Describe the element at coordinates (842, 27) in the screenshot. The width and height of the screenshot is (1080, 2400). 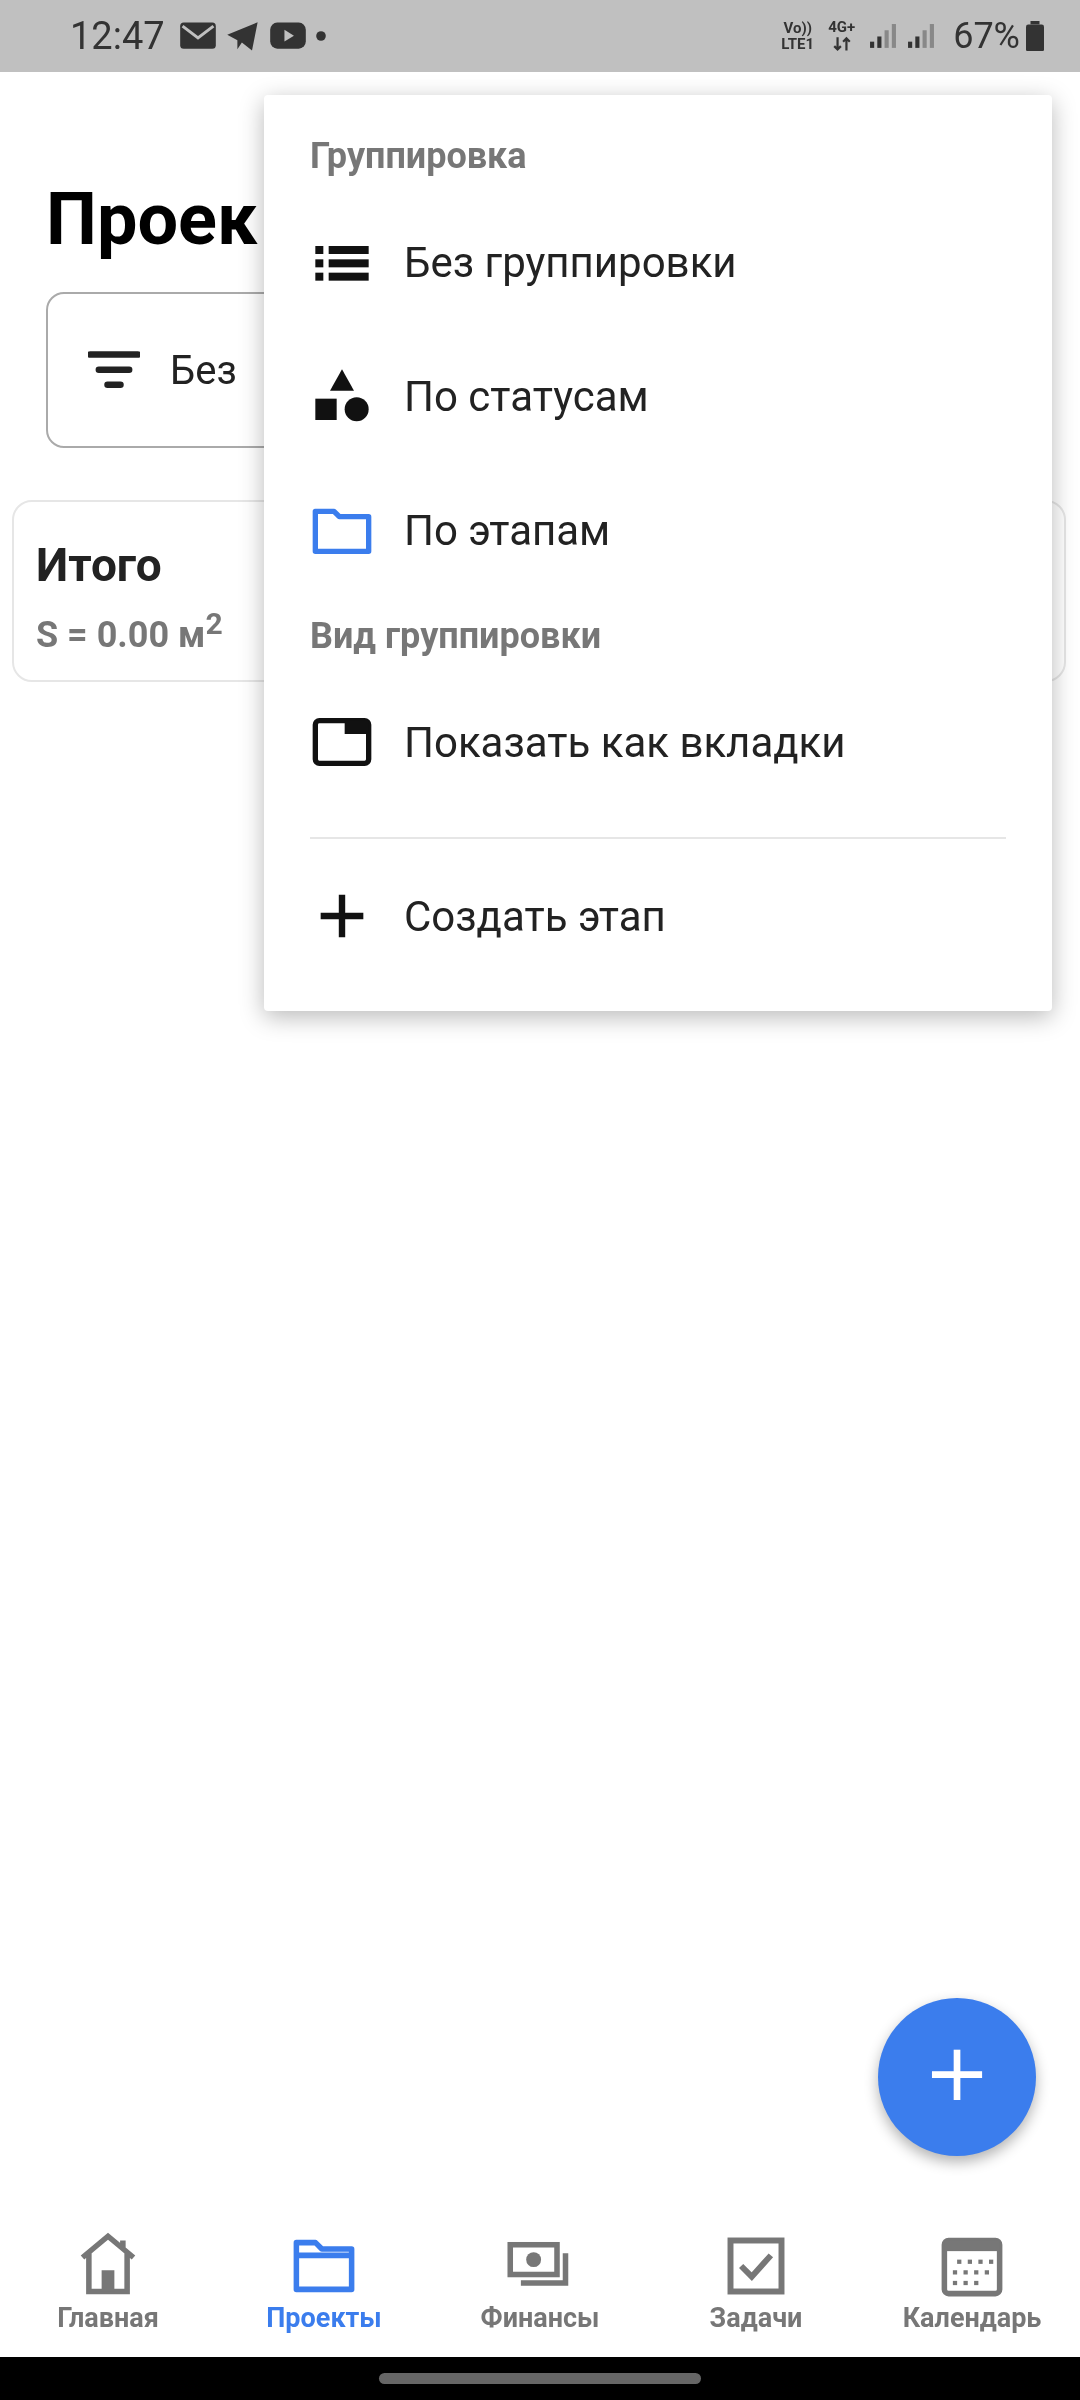
I see `network-label: 4G+` at that location.